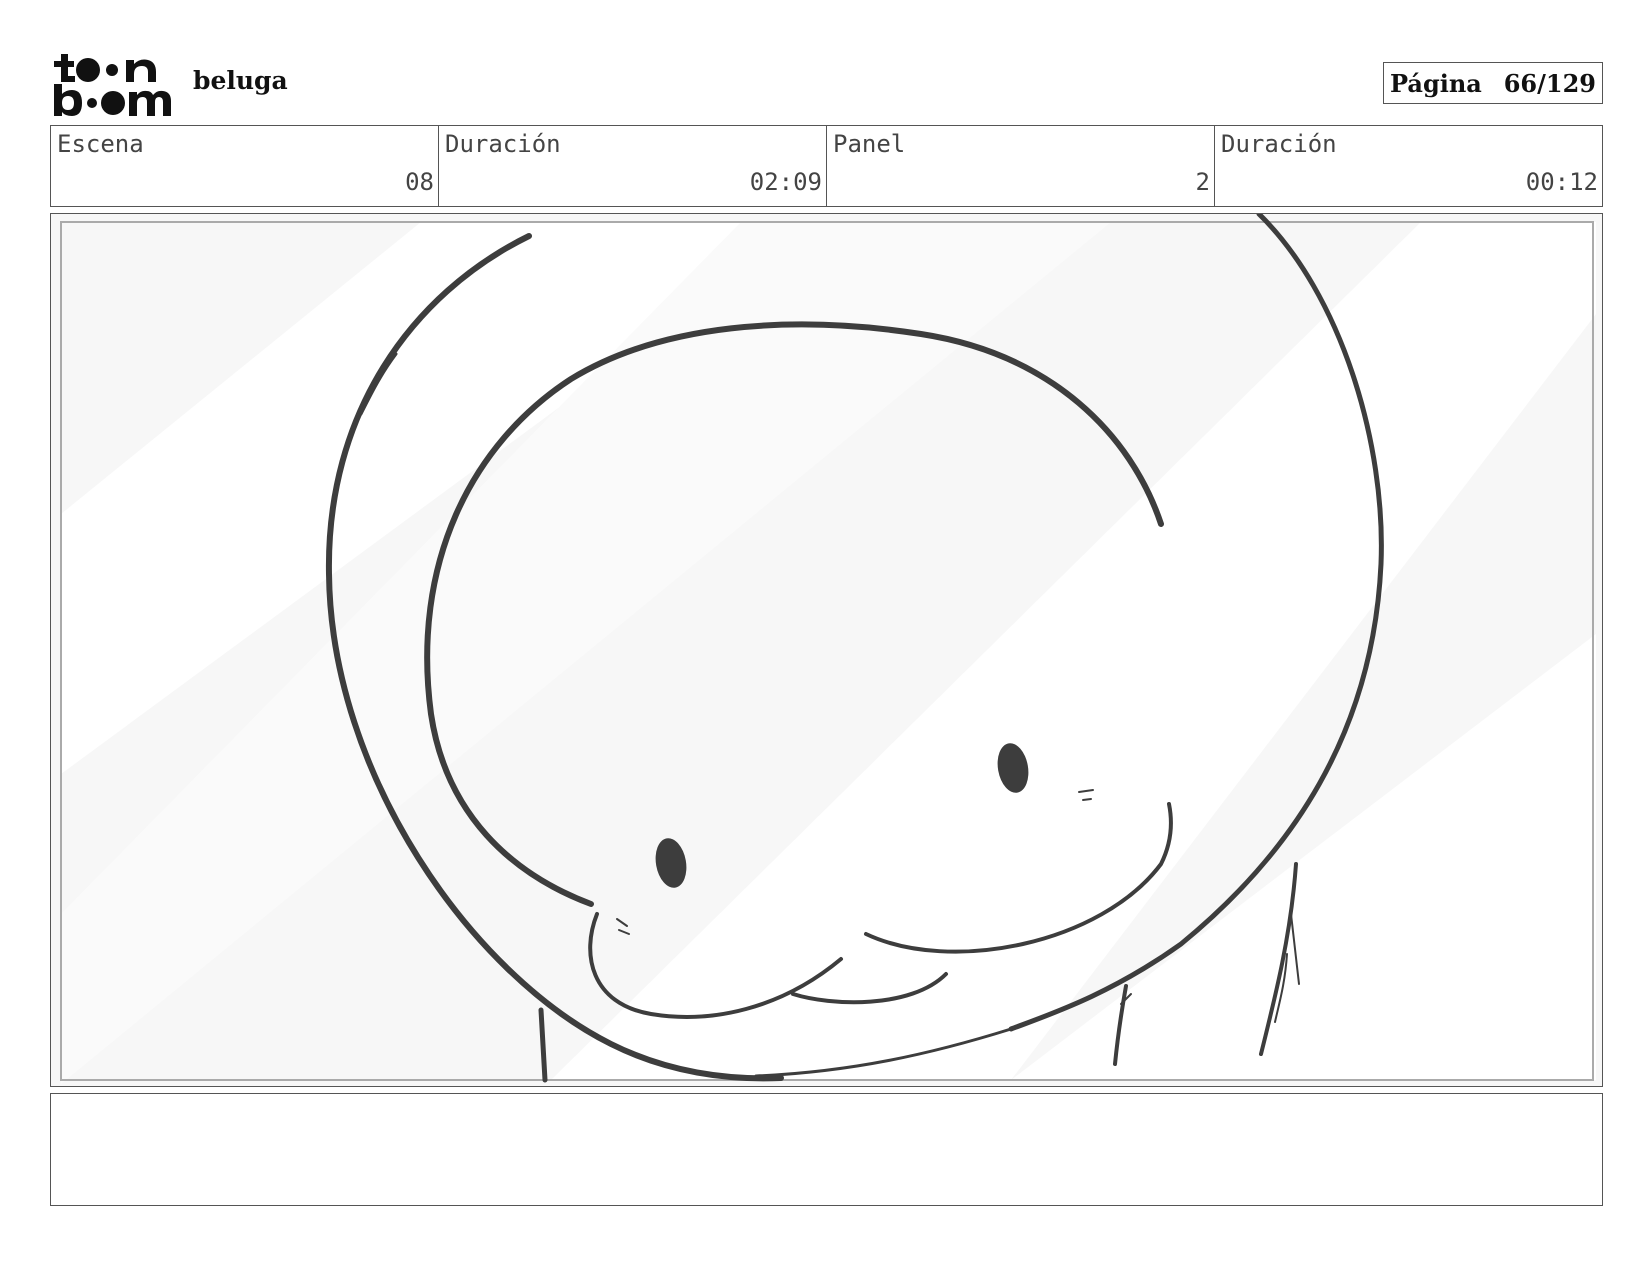  What do you see at coordinates (100, 144) in the screenshot?
I see `scene-label: Escena` at bounding box center [100, 144].